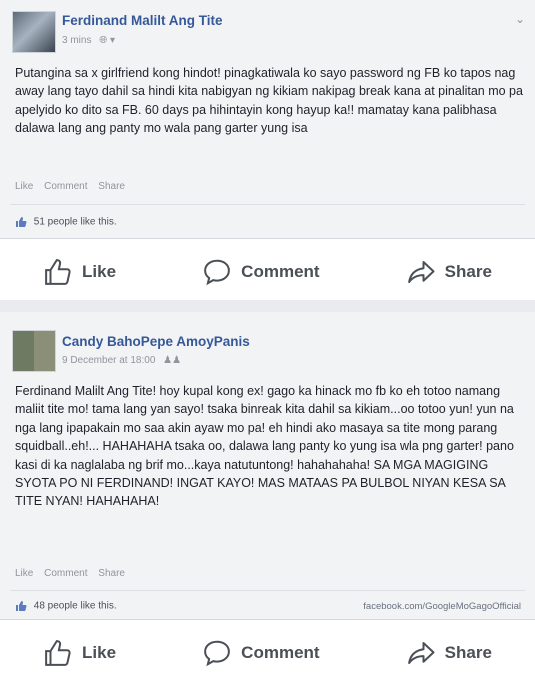 Image resolution: width=535 pixels, height=681 pixels. I want to click on post-separator, so click(267, 306).